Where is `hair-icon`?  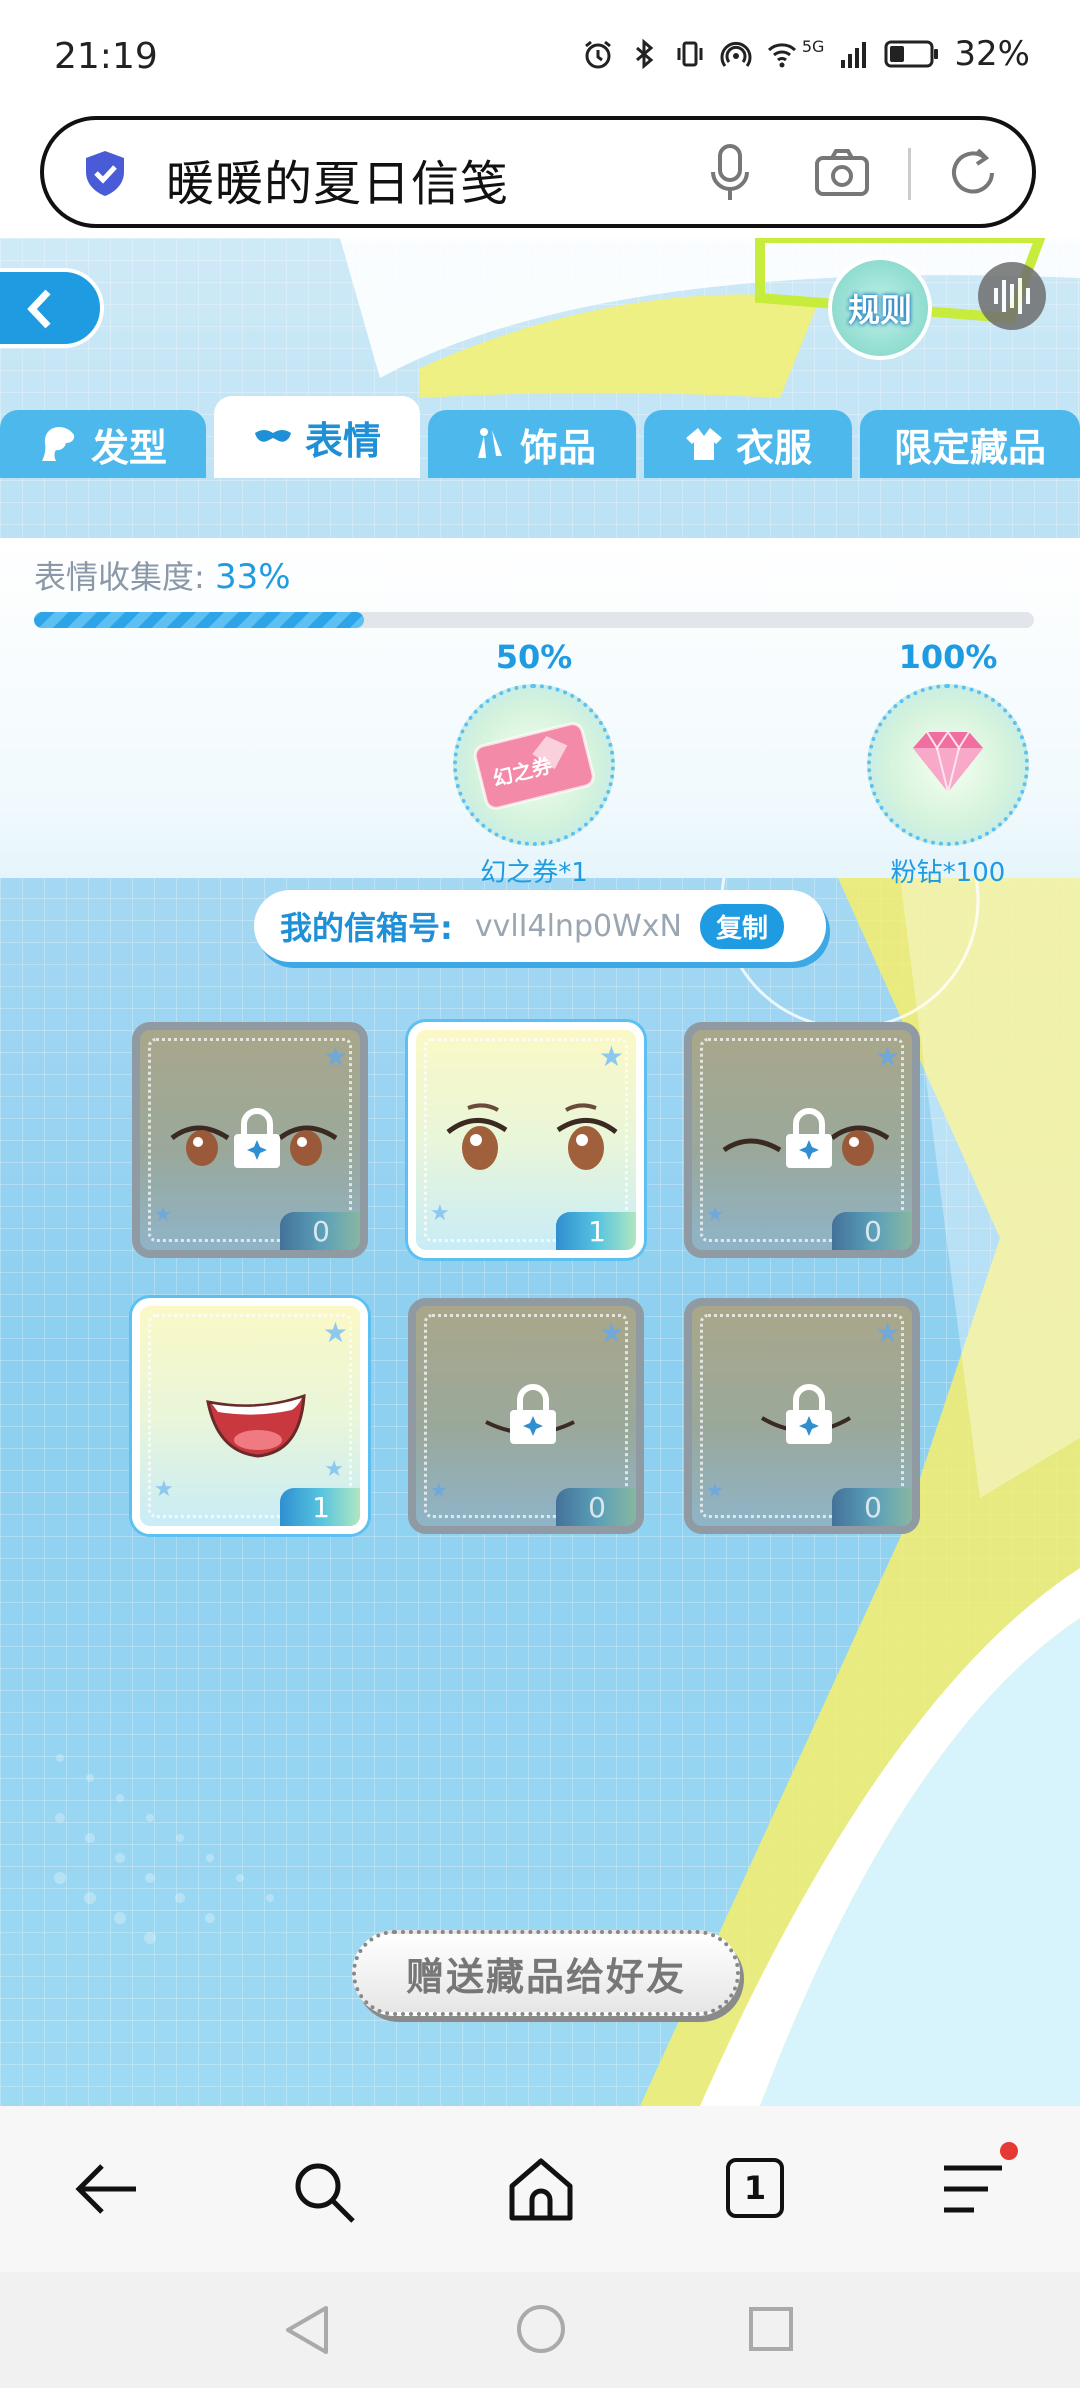 hair-icon is located at coordinates (58, 444).